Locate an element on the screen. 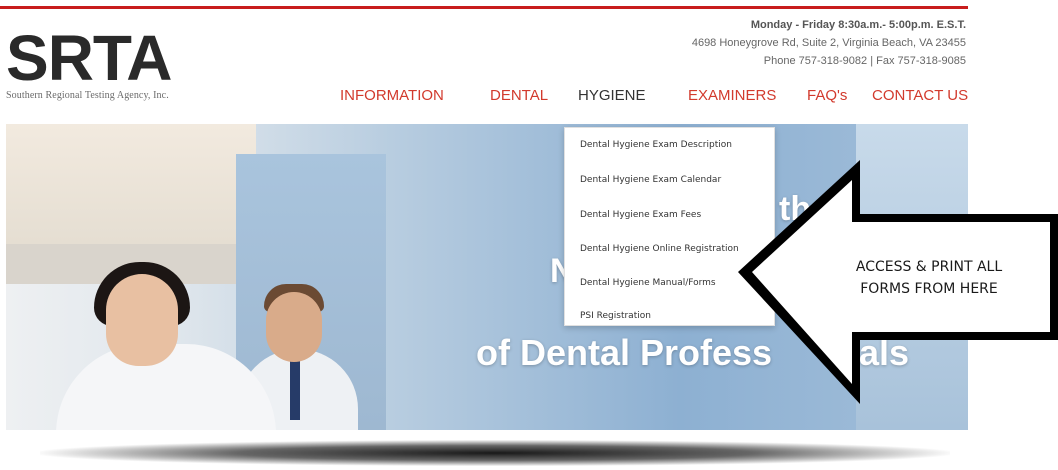 The height and width of the screenshot is (470, 1058). callout-text: ACCESS & PRINT ALL FORMS FROM HERE is located at coordinates (929, 278).